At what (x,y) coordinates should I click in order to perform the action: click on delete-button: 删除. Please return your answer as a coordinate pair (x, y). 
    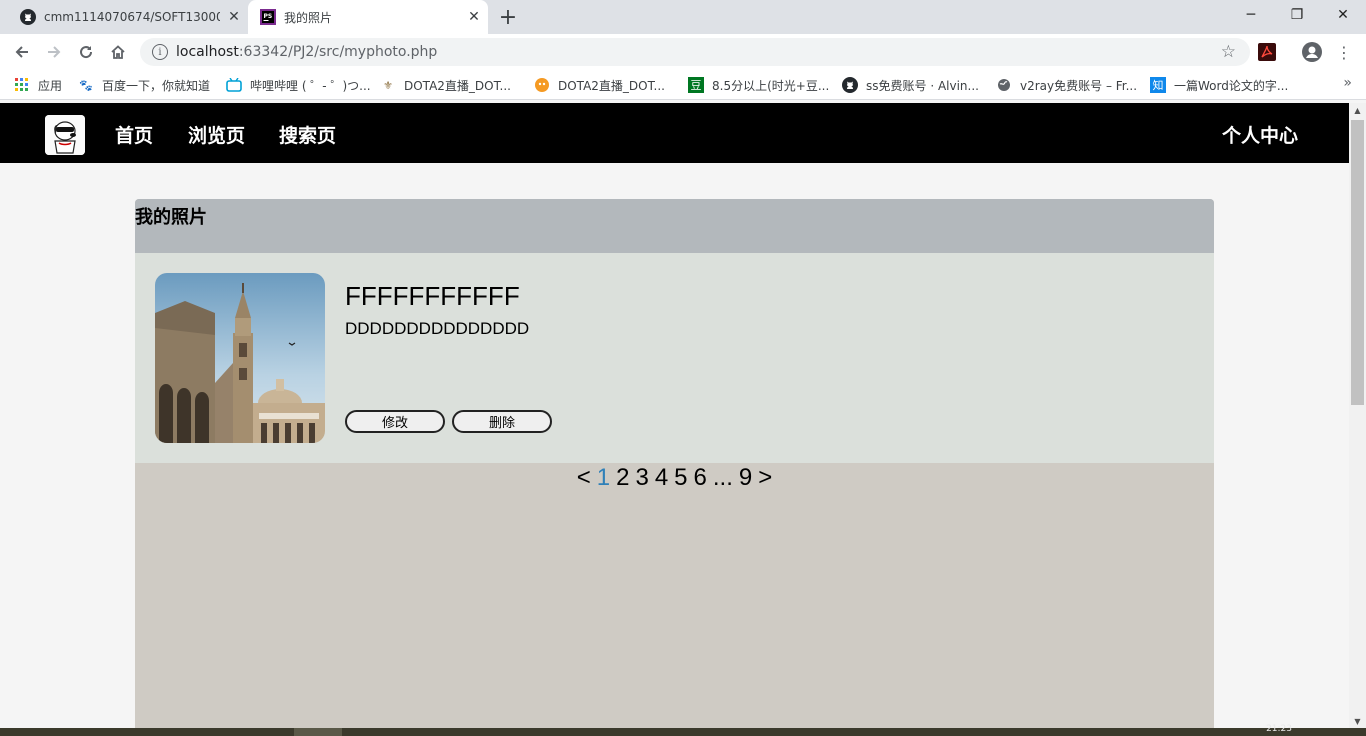
    Looking at the image, I should click on (502, 421).